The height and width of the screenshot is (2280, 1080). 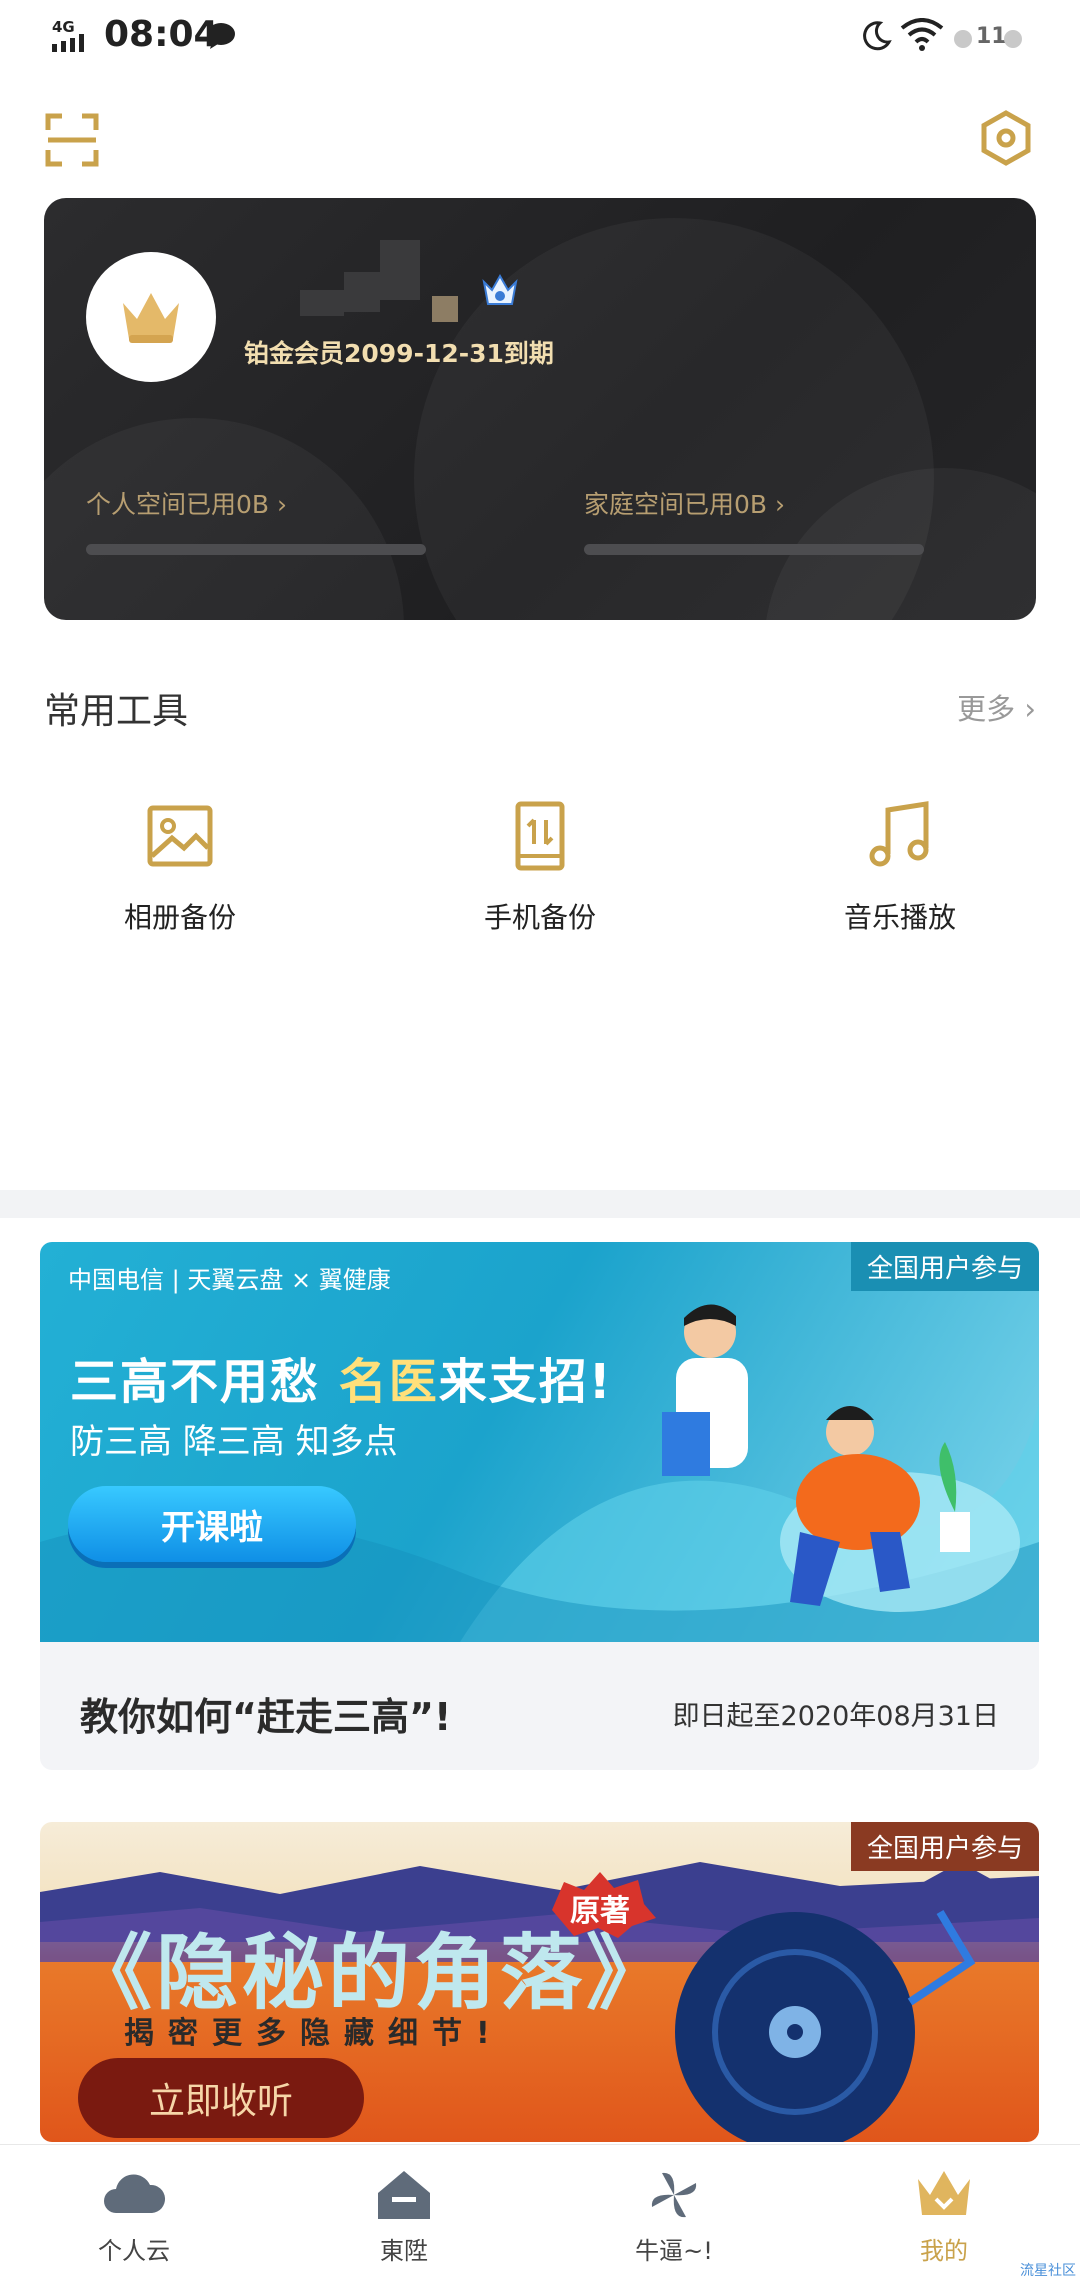 I want to click on signal-icon, so click(x=68, y=43).